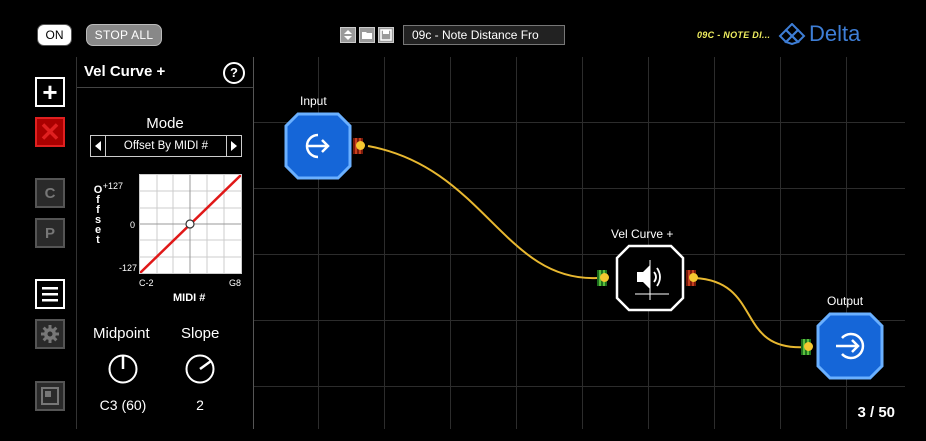 The height and width of the screenshot is (441, 926). I want to click on copy-button: C, so click(50, 193).